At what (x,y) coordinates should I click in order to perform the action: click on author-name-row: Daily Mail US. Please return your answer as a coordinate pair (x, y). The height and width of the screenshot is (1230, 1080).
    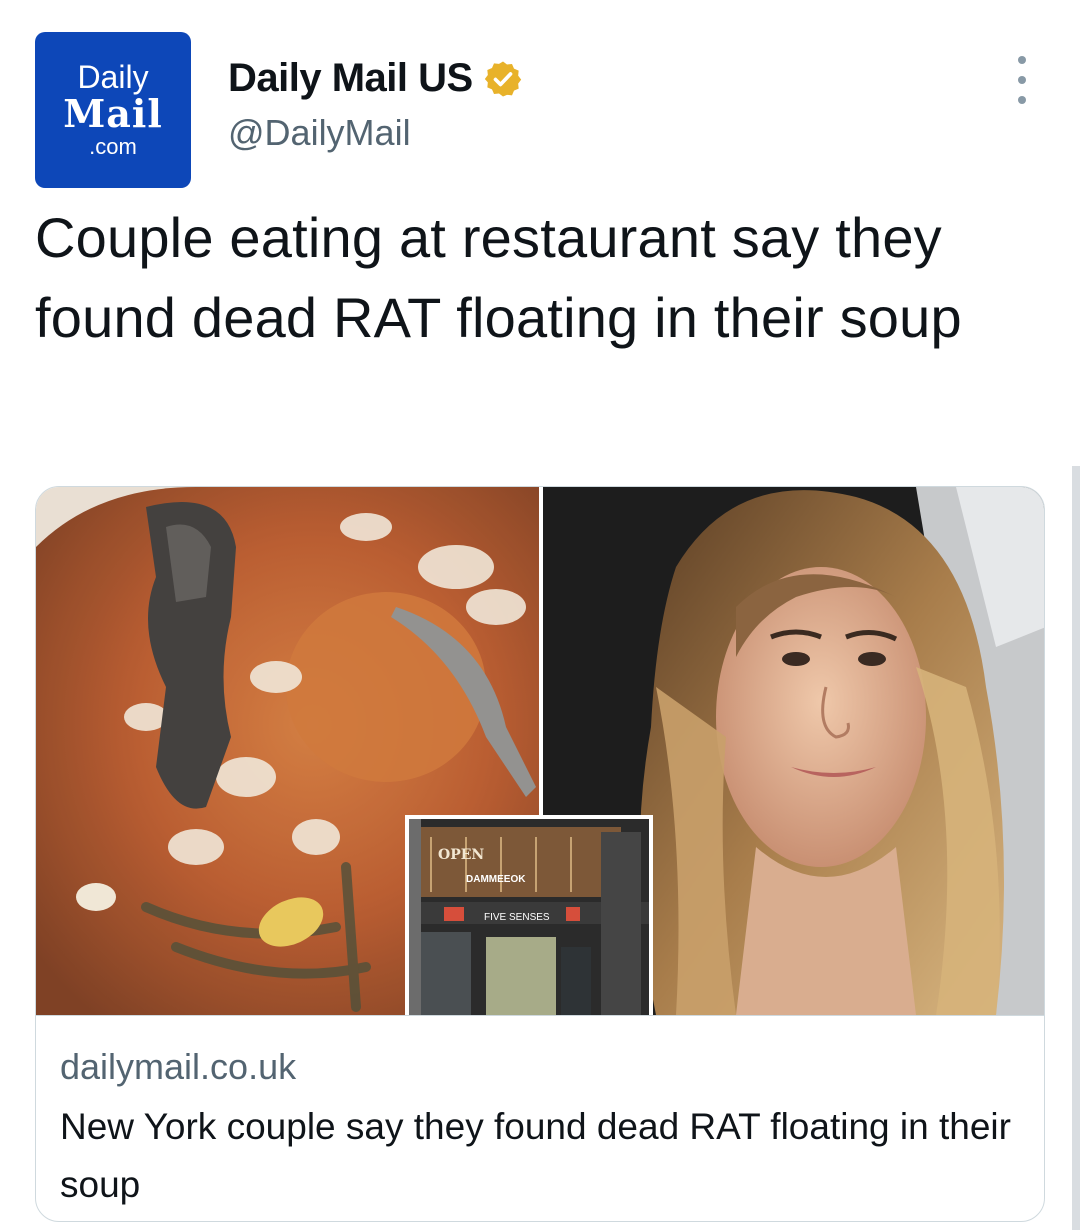
    Looking at the image, I should click on (375, 78).